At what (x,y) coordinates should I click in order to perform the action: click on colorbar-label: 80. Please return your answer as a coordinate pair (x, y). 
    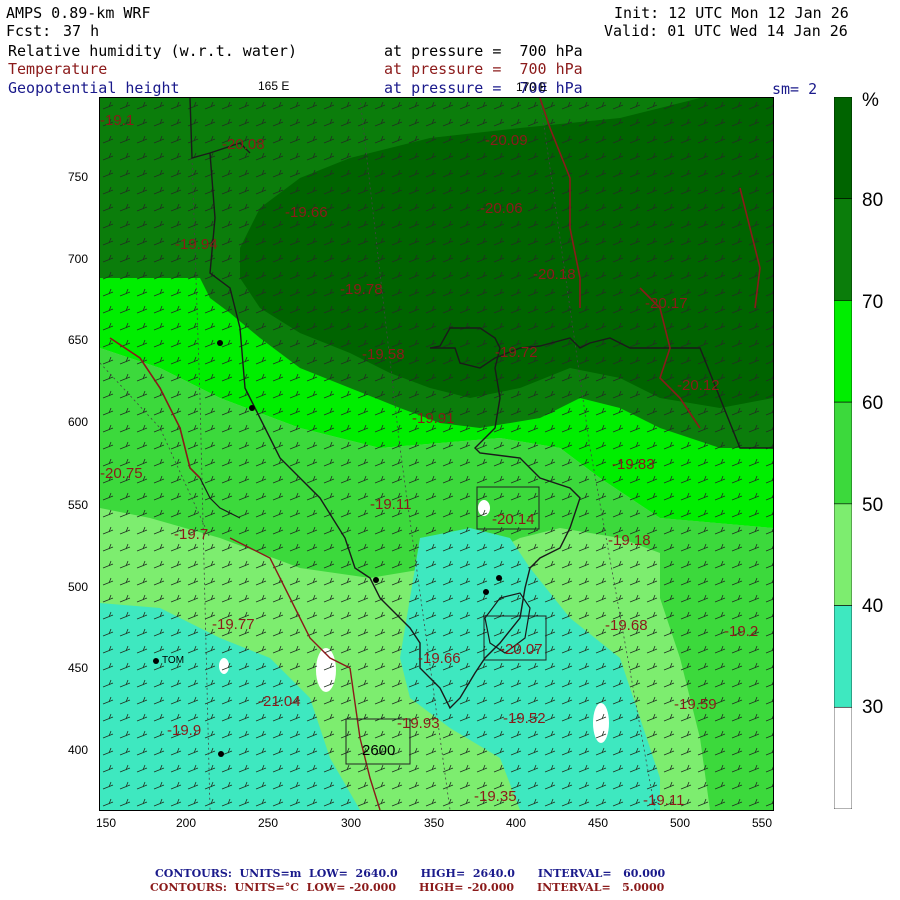
    Looking at the image, I should click on (873, 200).